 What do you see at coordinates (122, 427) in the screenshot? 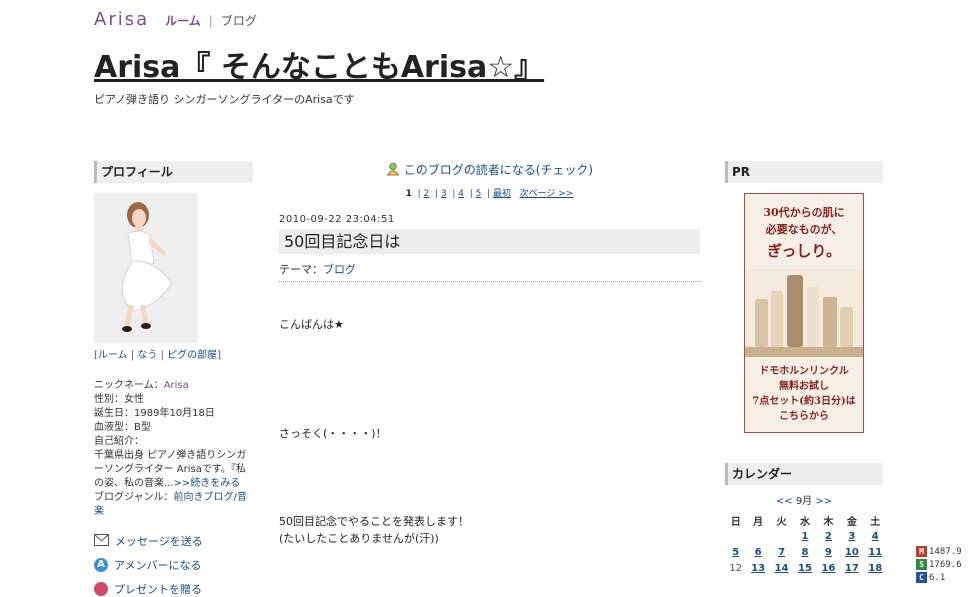
I see `blood-type-row: 血液型：B型` at bounding box center [122, 427].